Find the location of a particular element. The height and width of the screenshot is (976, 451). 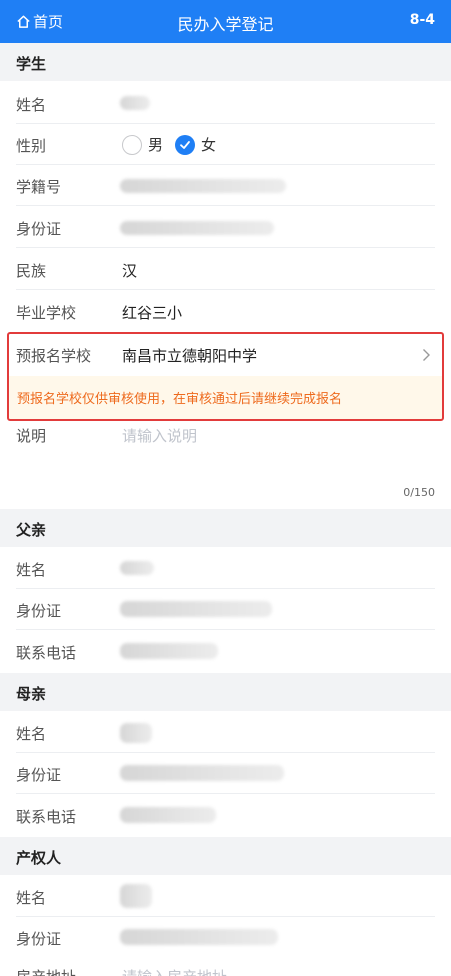

field-label: 学籍号 is located at coordinates (39, 187).